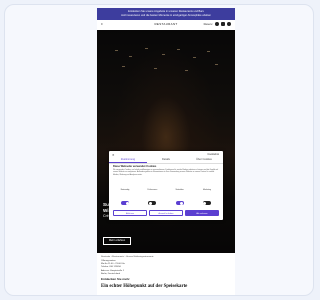  What do you see at coordinates (179, 190) in the screenshot?
I see `toggle-label: Statistiken` at bounding box center [179, 190].